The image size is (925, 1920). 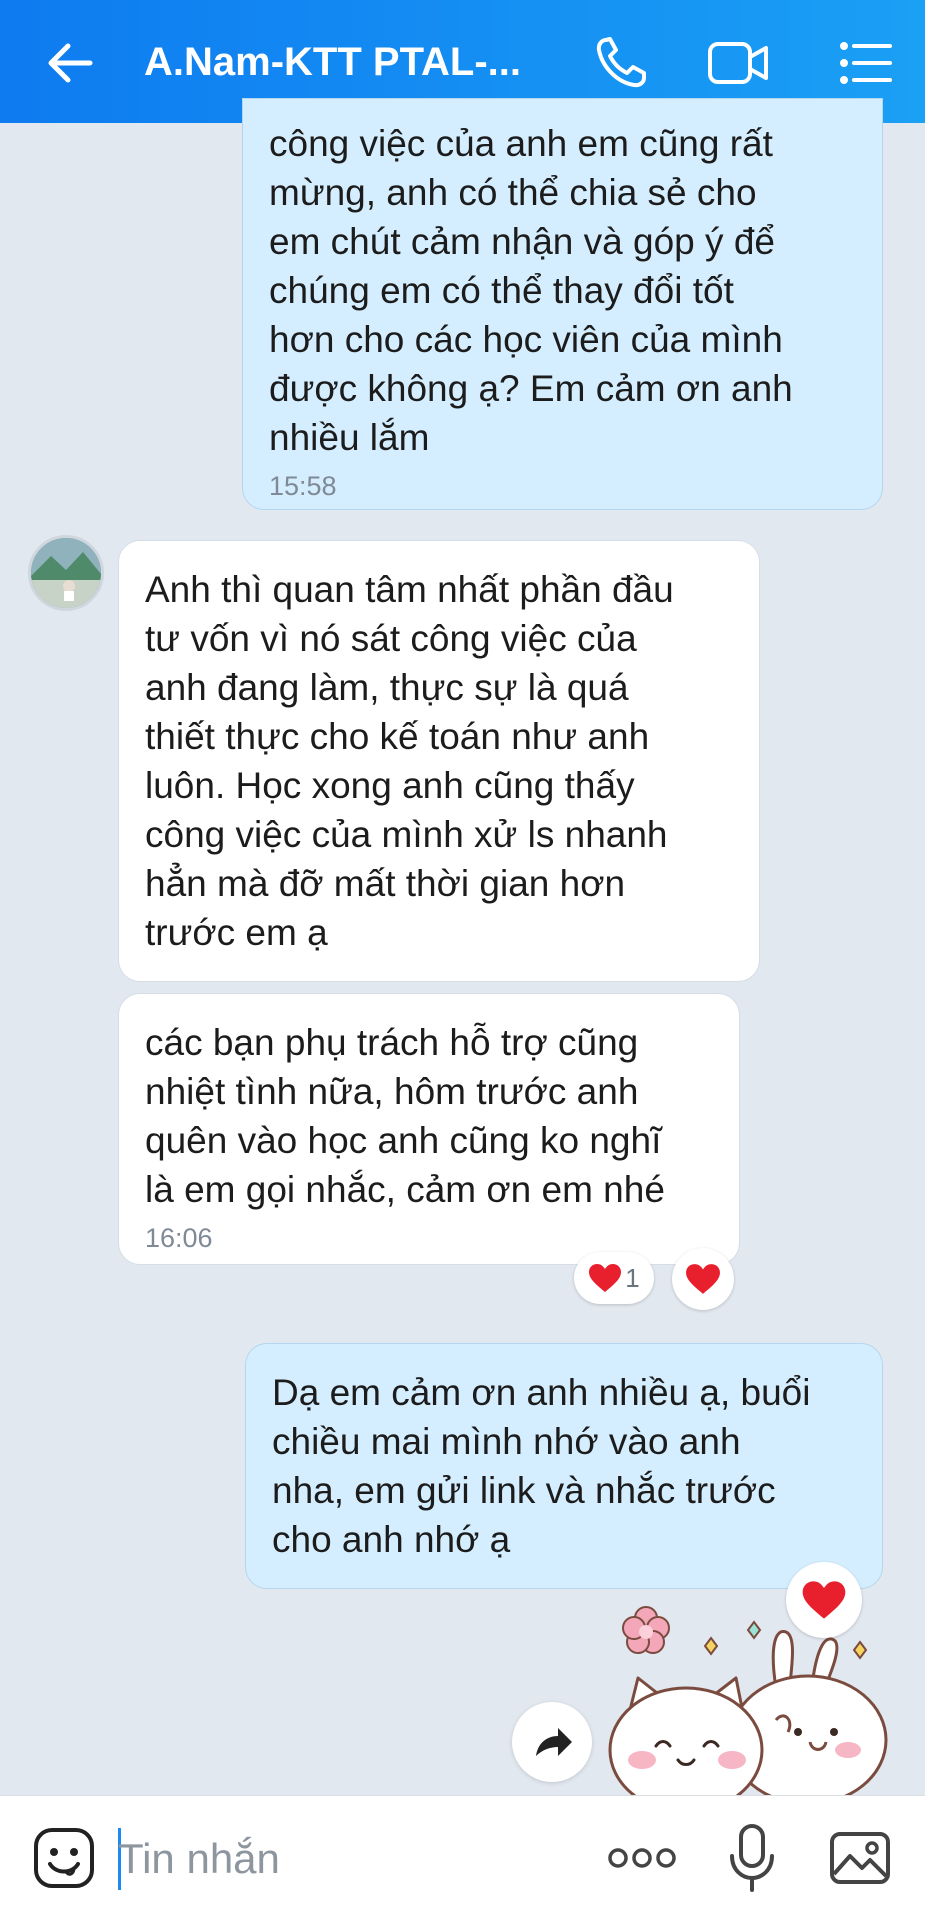 What do you see at coordinates (343, 1859) in the screenshot?
I see `message-input: Tin nhắn` at bounding box center [343, 1859].